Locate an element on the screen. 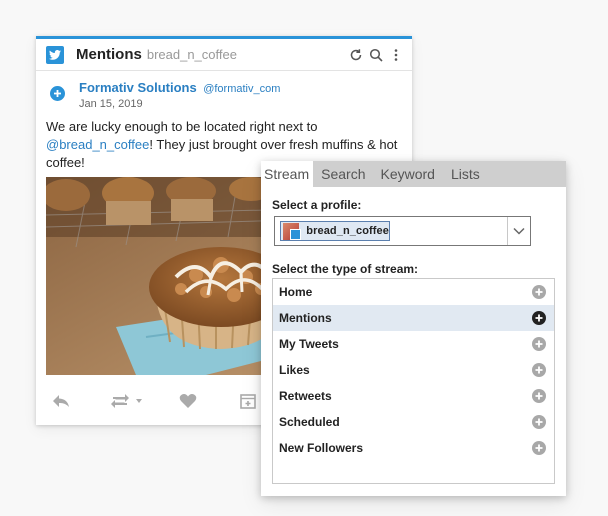 The height and width of the screenshot is (516, 608). refresh-icon is located at coordinates (356, 55).